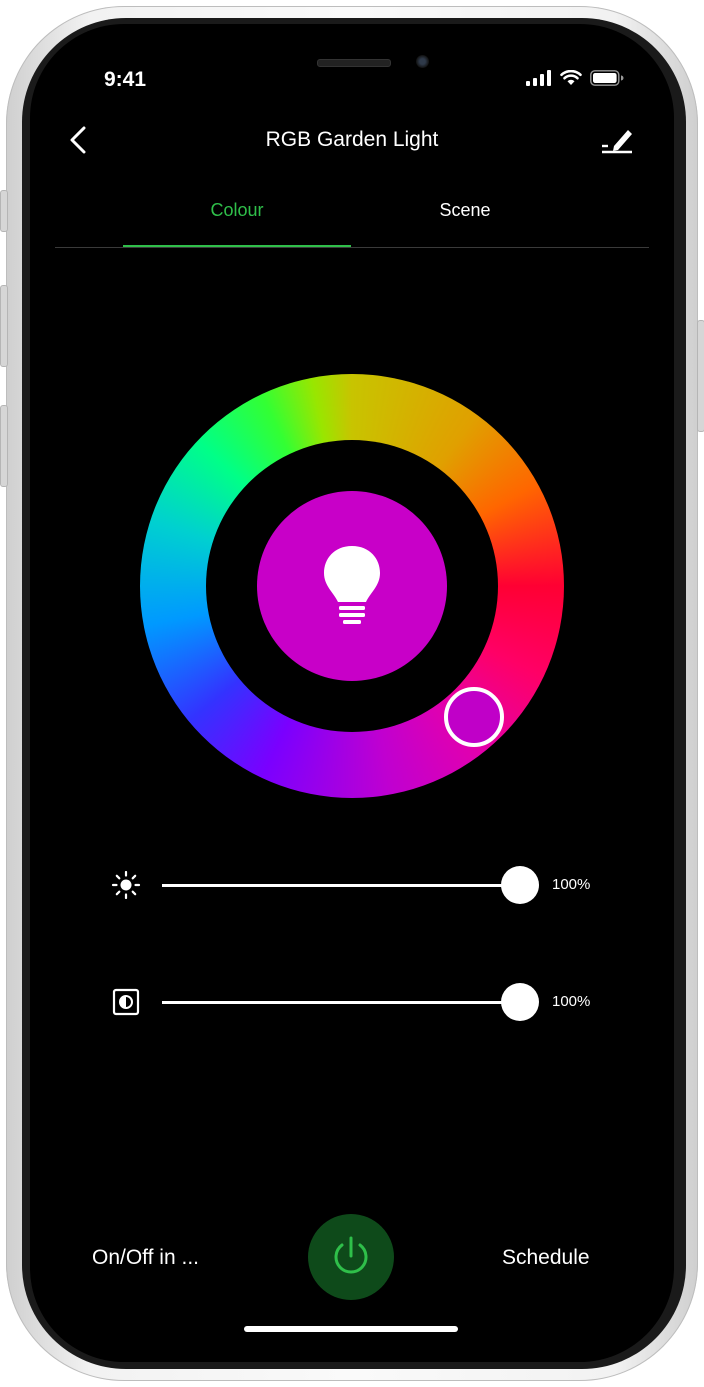  I want to click on status-time: 9:41, so click(125, 79).